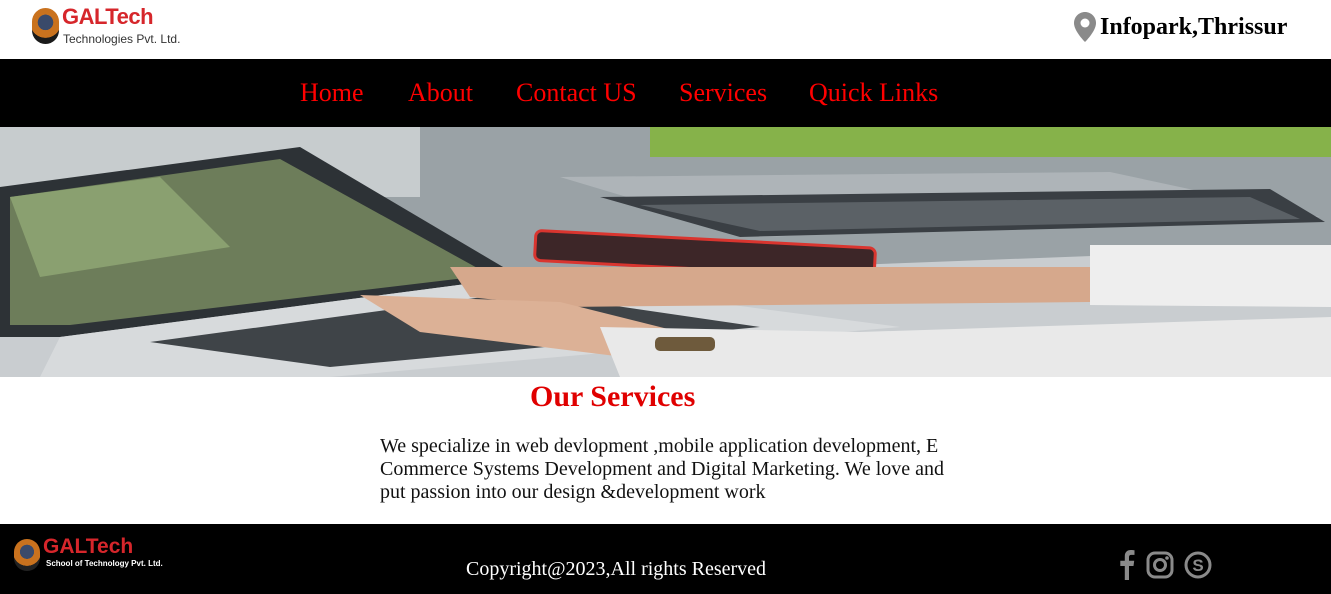  I want to click on location: Infopark,Thrissur, so click(1180, 27).